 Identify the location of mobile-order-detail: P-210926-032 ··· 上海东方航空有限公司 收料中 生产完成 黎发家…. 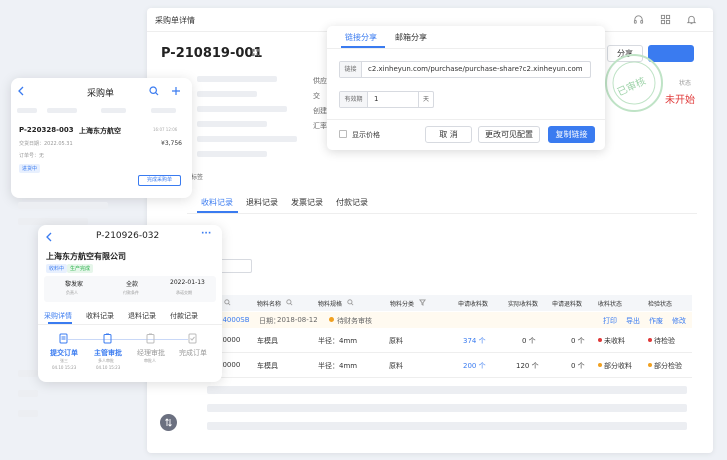
(130, 303).